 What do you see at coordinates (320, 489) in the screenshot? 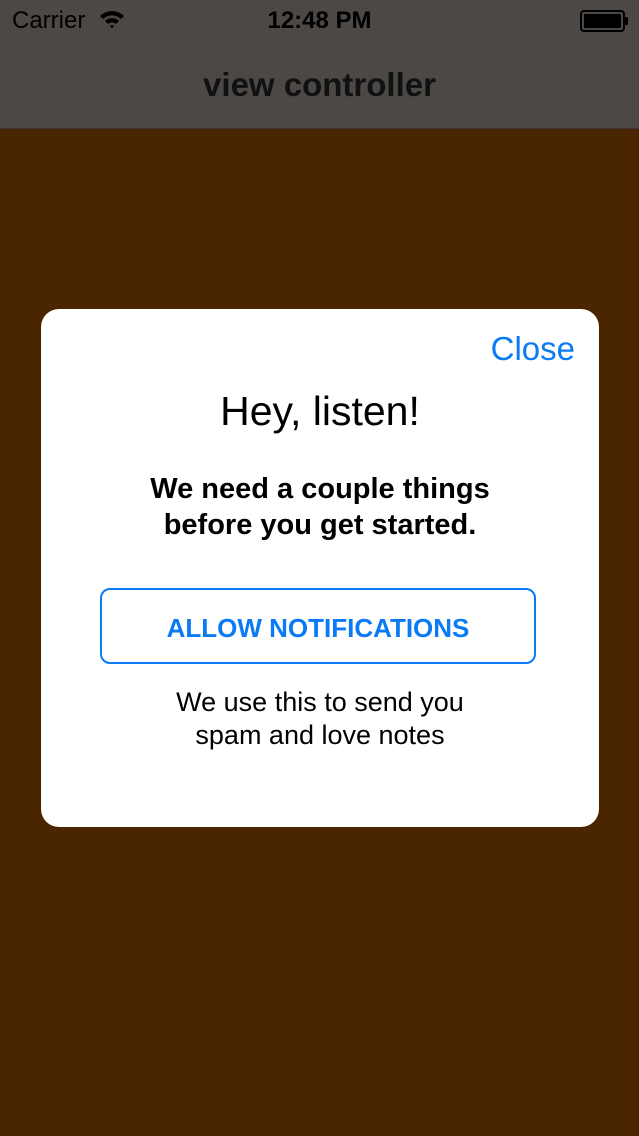
I see `dialog-subtitle-line: We need a couple things` at bounding box center [320, 489].